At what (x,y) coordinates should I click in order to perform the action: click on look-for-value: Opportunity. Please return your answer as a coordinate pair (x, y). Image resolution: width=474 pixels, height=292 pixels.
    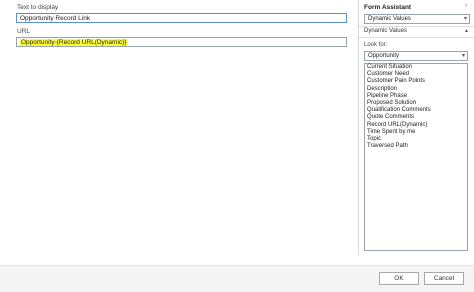
    Looking at the image, I should click on (384, 56).